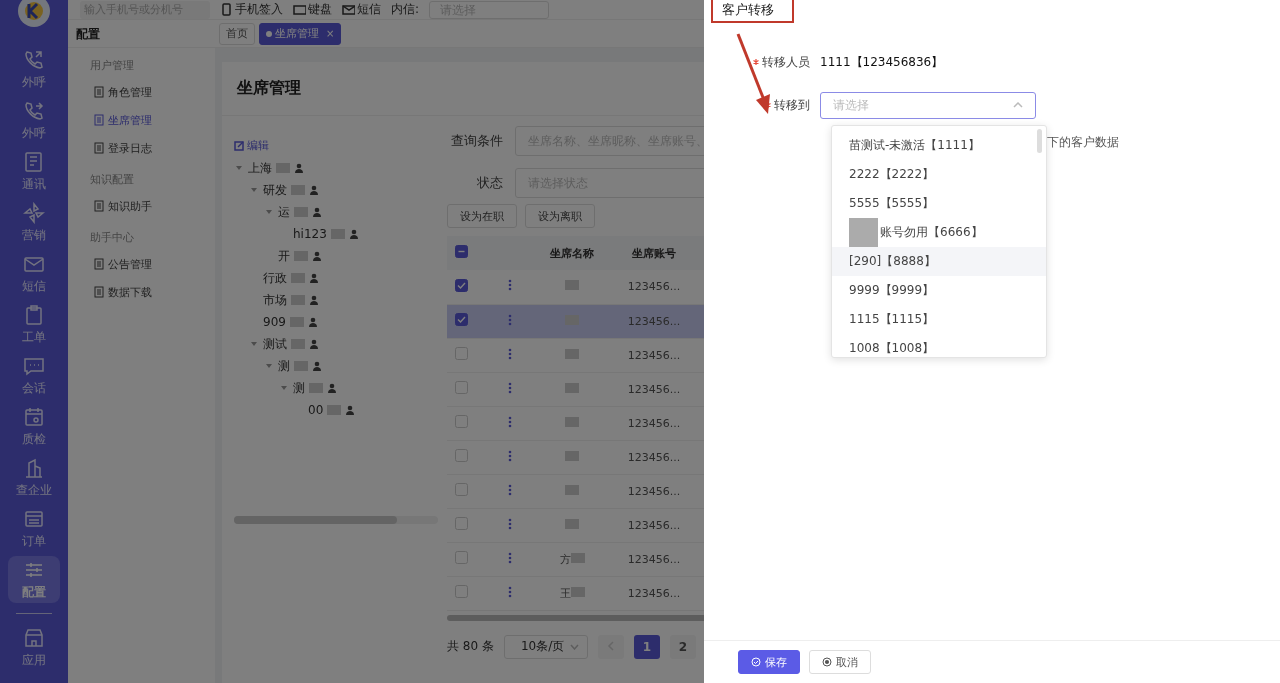 This screenshot has height=683, width=1280. I want to click on dropdown-option: 5555【5555】, so click(939, 203).